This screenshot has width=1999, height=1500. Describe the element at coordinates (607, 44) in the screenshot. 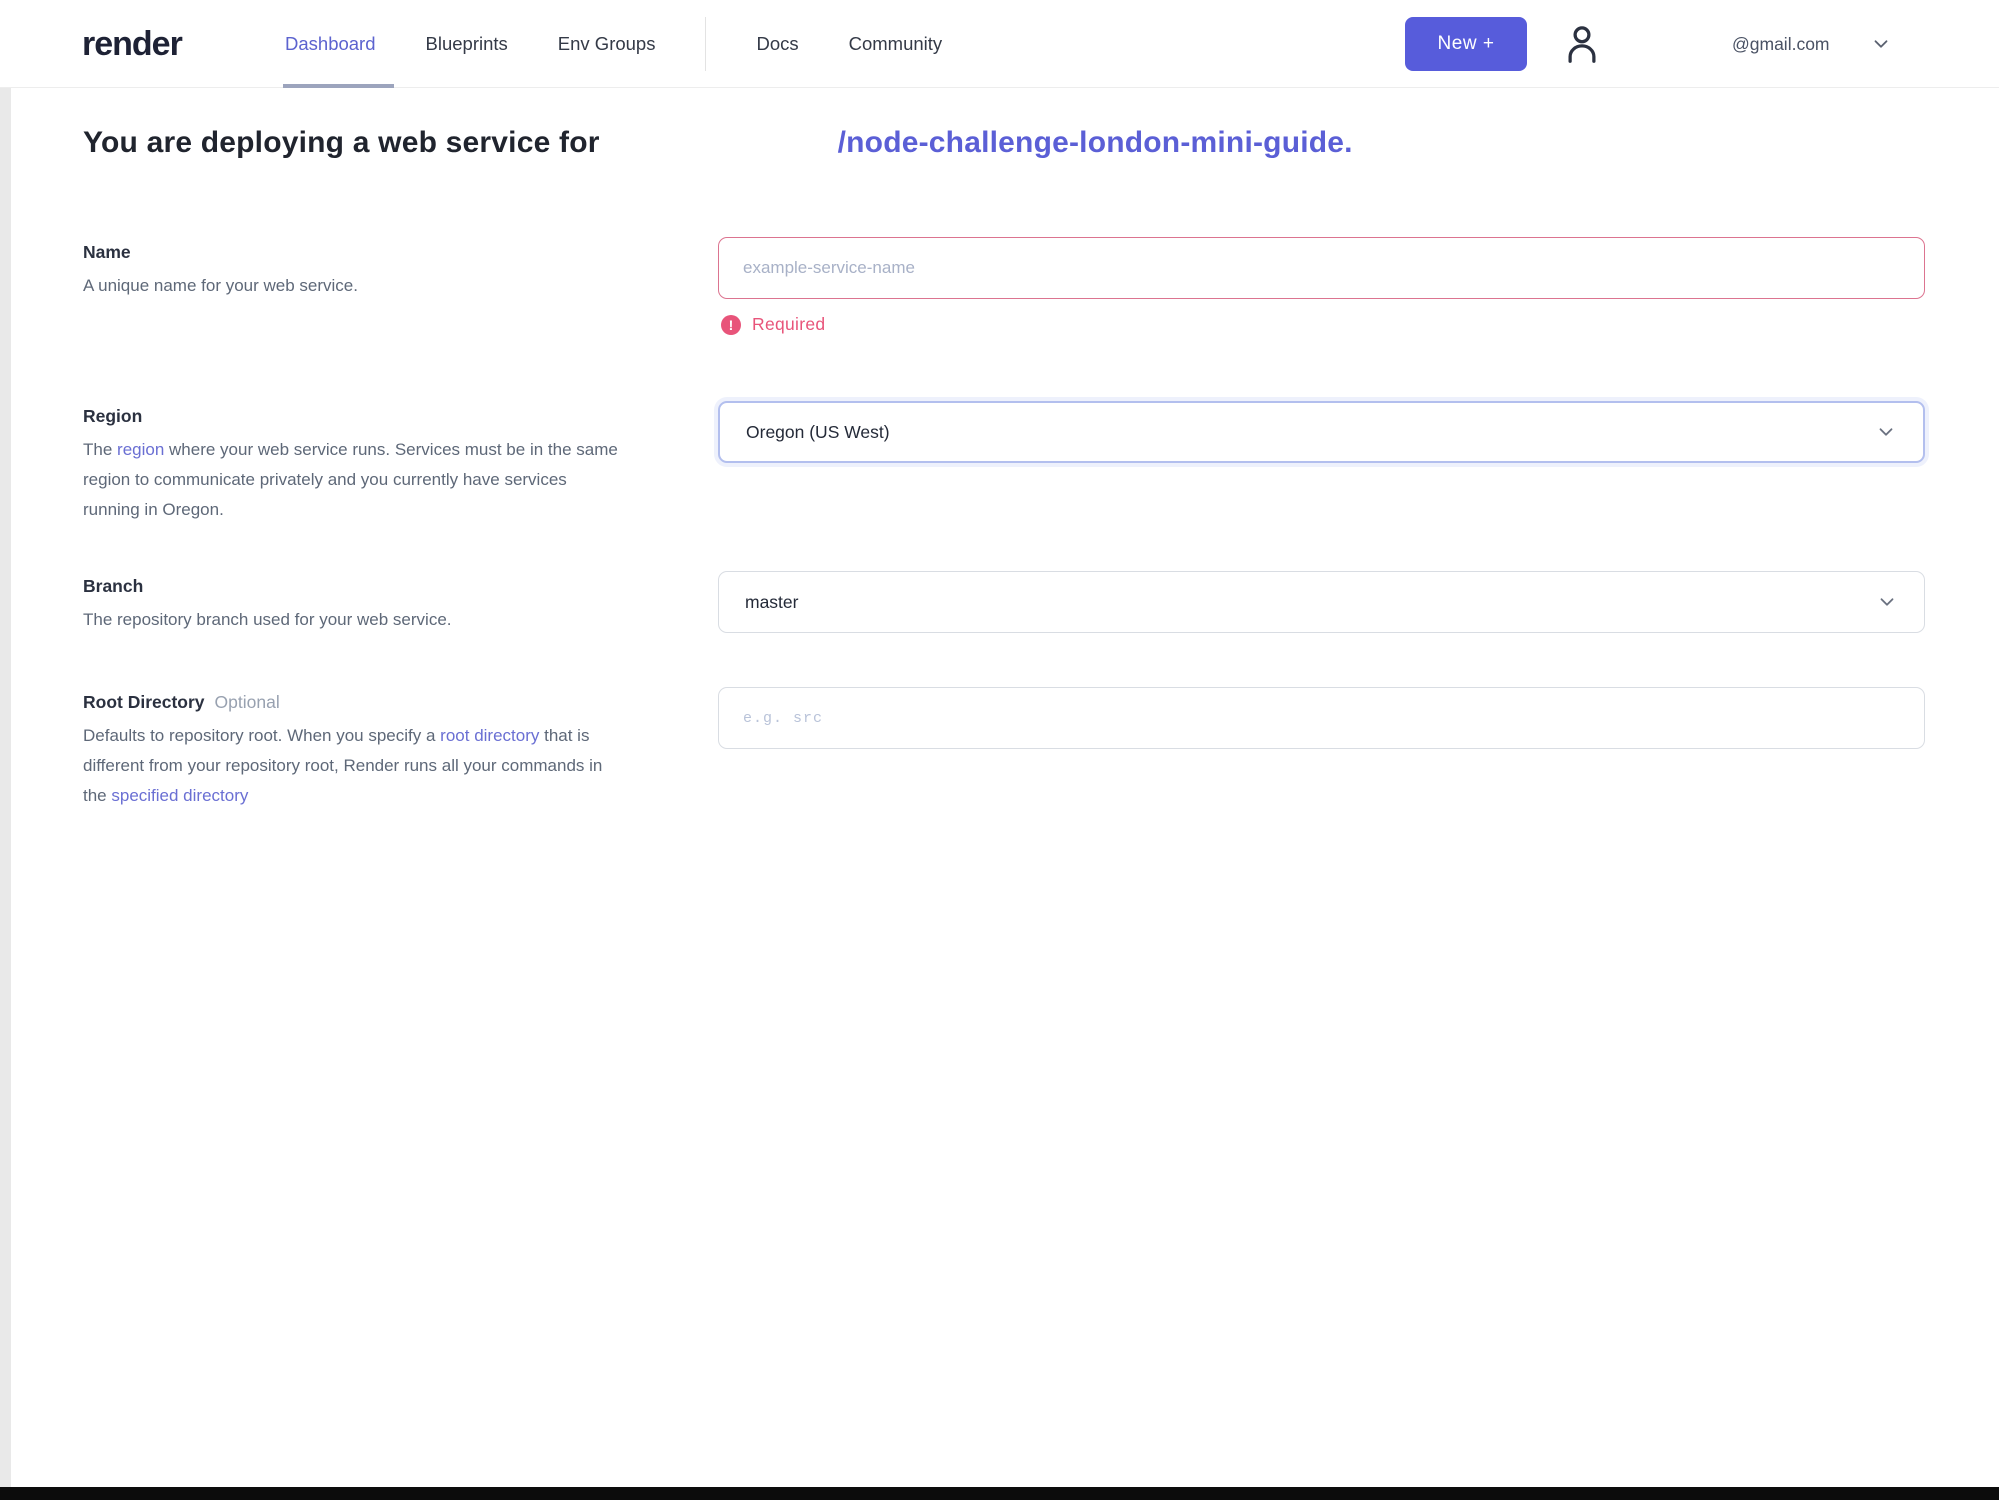

I see `nav-env-groups: Env Groups` at that location.